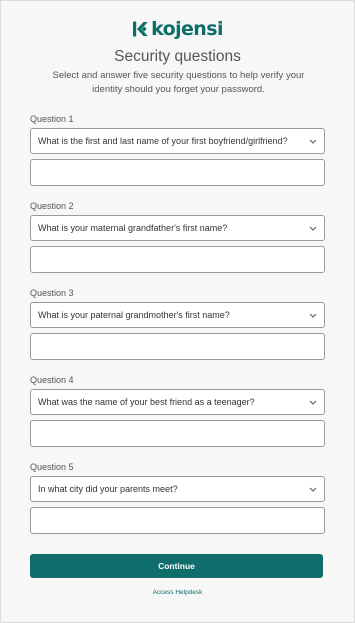 Image resolution: width=355 pixels, height=623 pixels. What do you see at coordinates (177, 56) in the screenshot?
I see `page-title: Security questions` at bounding box center [177, 56].